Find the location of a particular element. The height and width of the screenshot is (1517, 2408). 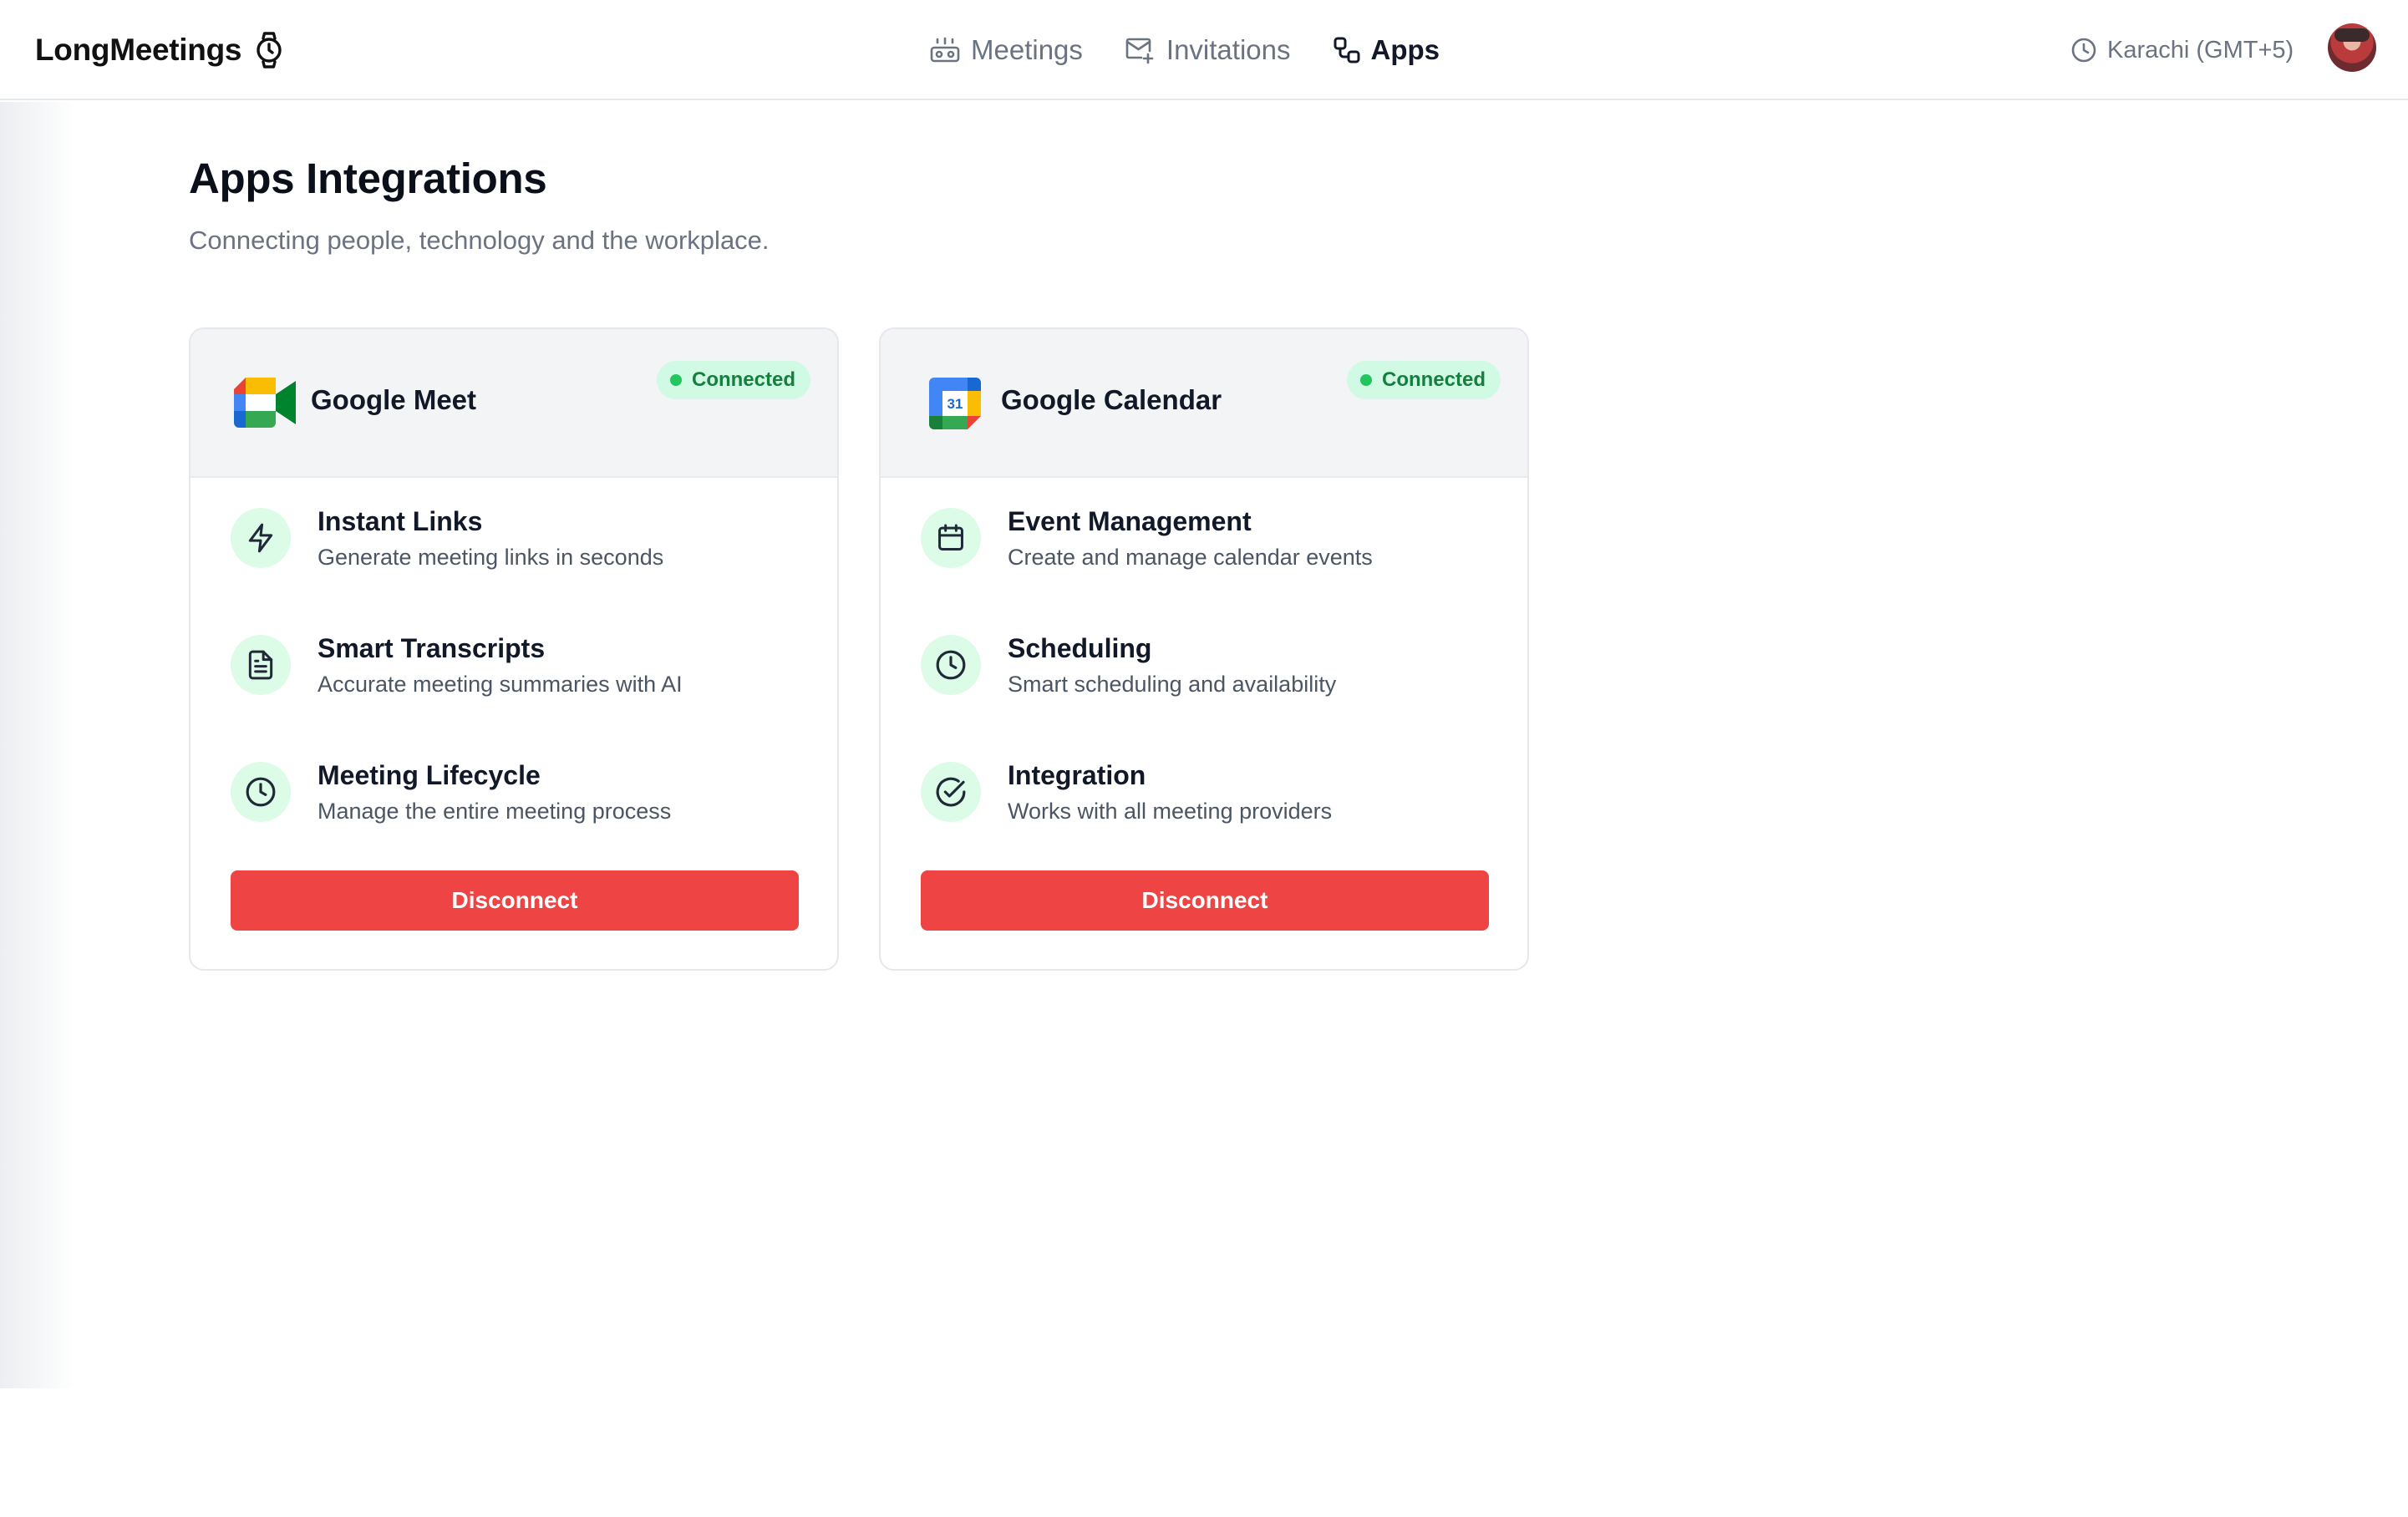

feature-description: Create and manage calendar events is located at coordinates (1190, 557).